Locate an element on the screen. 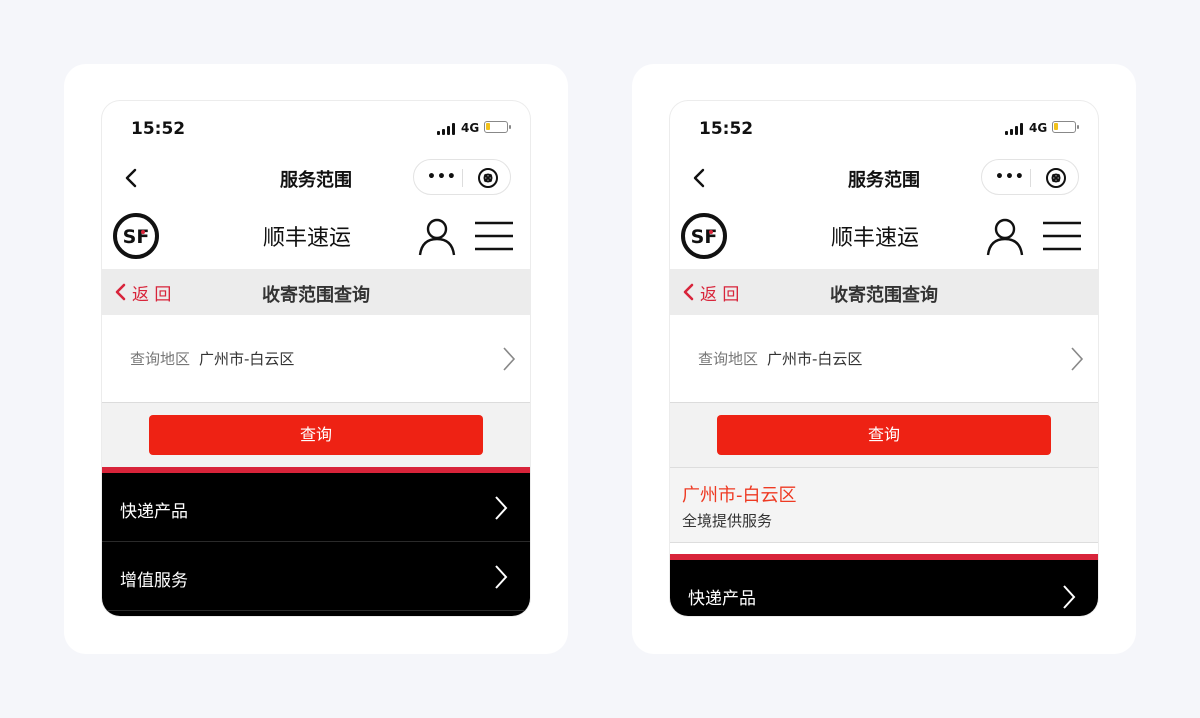 This screenshot has height=718, width=1200. menu-item-value-added-services: 增值服务 is located at coordinates (316, 576).